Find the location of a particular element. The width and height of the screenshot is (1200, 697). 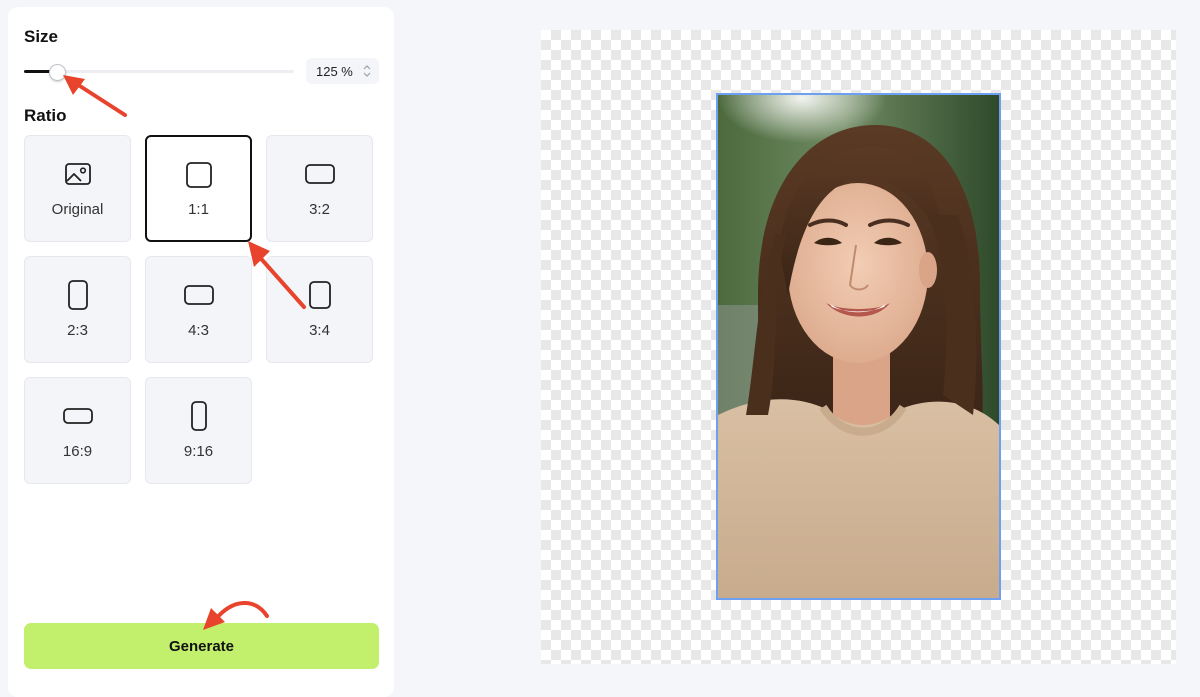

ratio-label: 3:4 is located at coordinates (319, 330).